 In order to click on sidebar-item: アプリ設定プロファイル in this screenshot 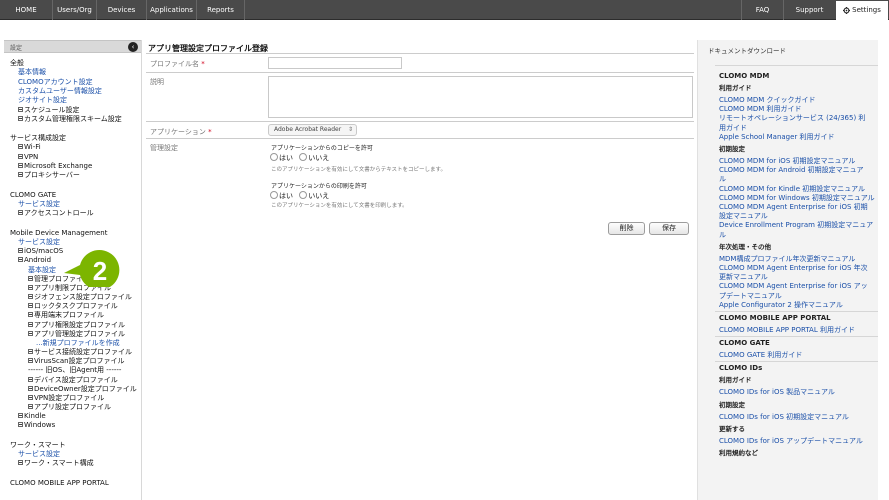, I will do `click(69, 407)`.